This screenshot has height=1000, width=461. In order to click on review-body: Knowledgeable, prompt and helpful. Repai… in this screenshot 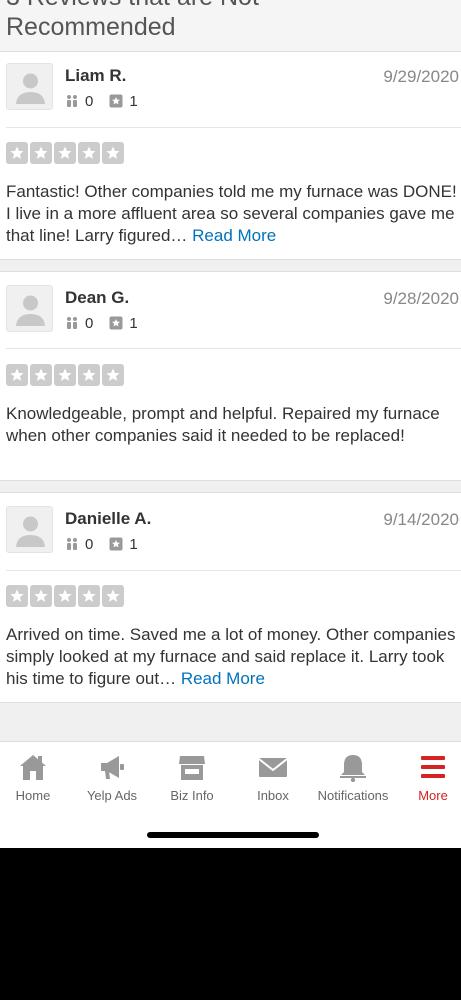, I will do `click(223, 424)`.